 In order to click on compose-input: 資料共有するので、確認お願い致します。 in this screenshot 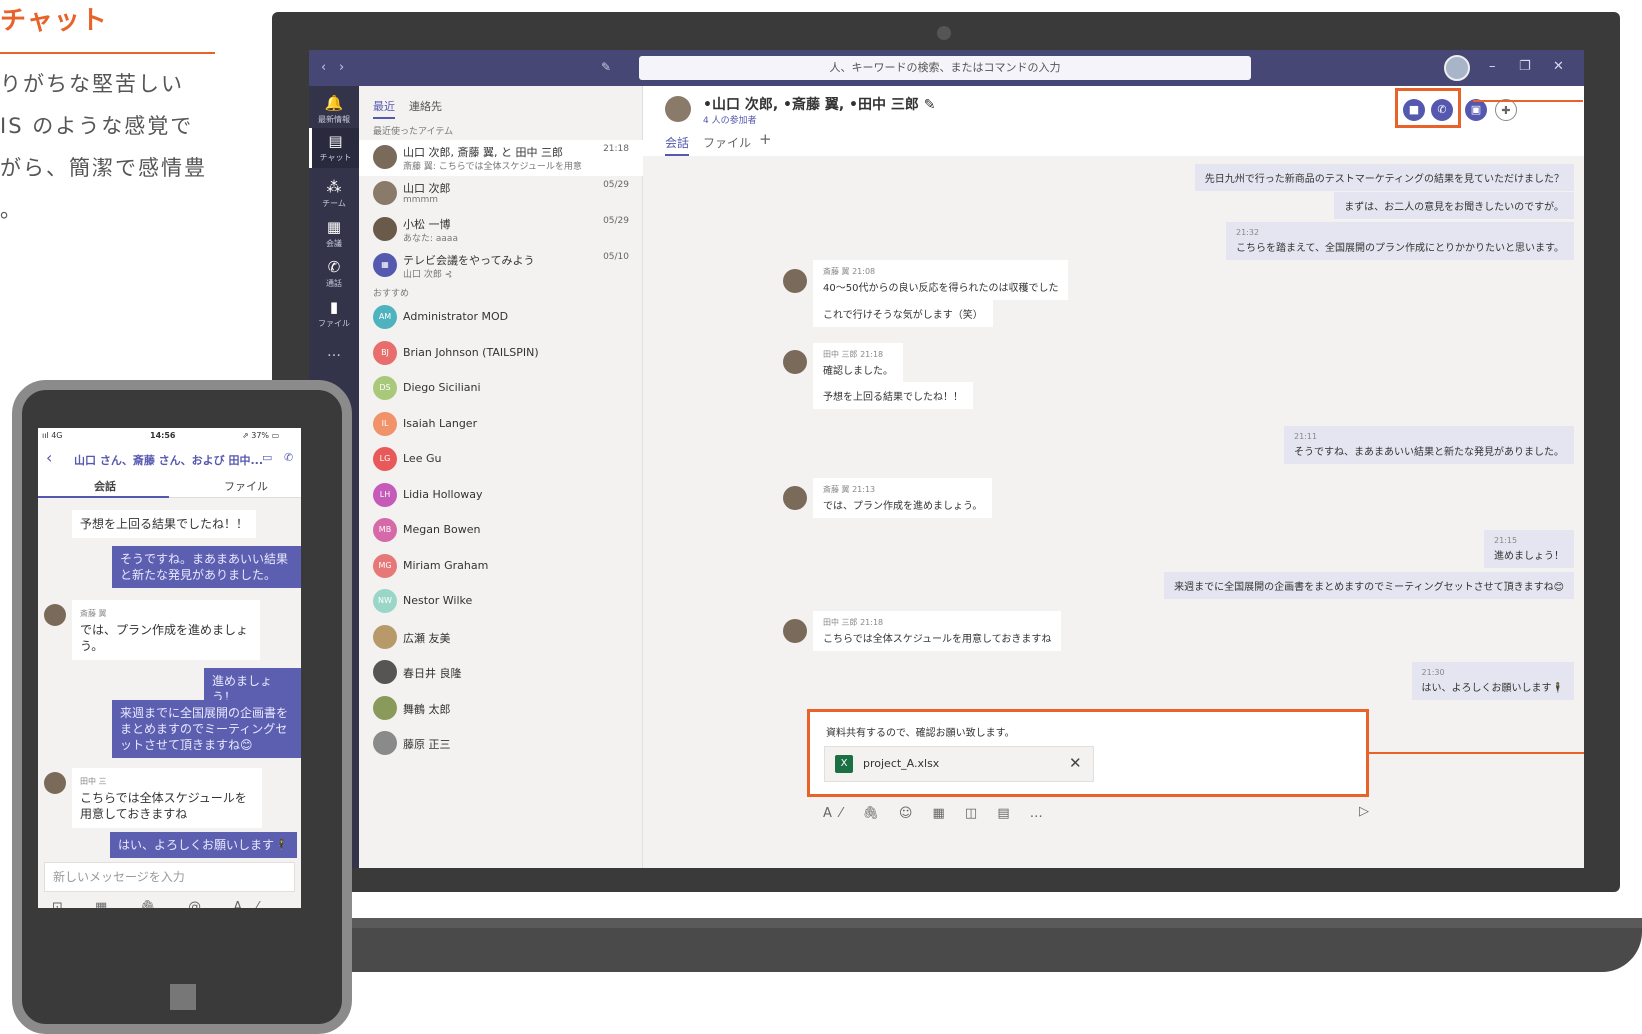, I will do `click(920, 731)`.